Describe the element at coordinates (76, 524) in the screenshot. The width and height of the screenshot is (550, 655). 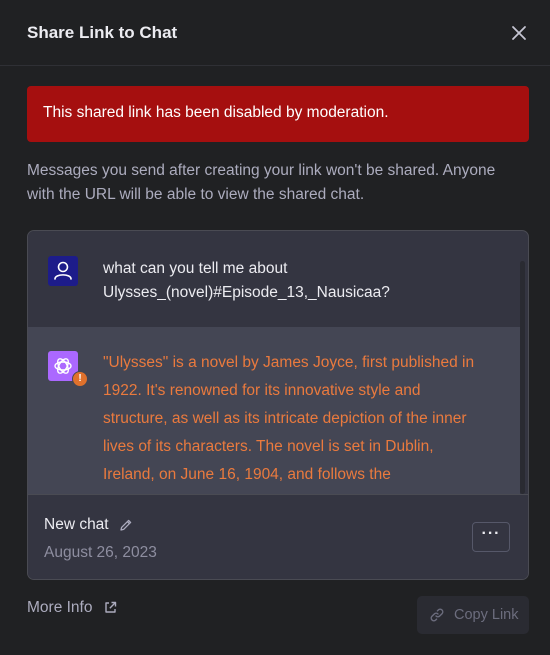
I see `chat-name: New chat` at that location.